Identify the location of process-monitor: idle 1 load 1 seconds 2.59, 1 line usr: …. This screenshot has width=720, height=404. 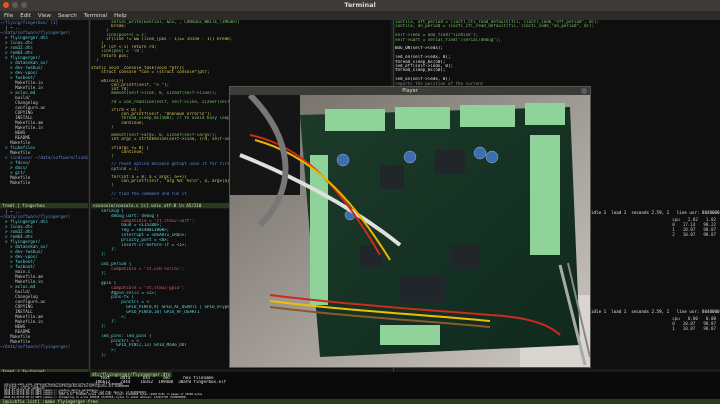
(655, 227).